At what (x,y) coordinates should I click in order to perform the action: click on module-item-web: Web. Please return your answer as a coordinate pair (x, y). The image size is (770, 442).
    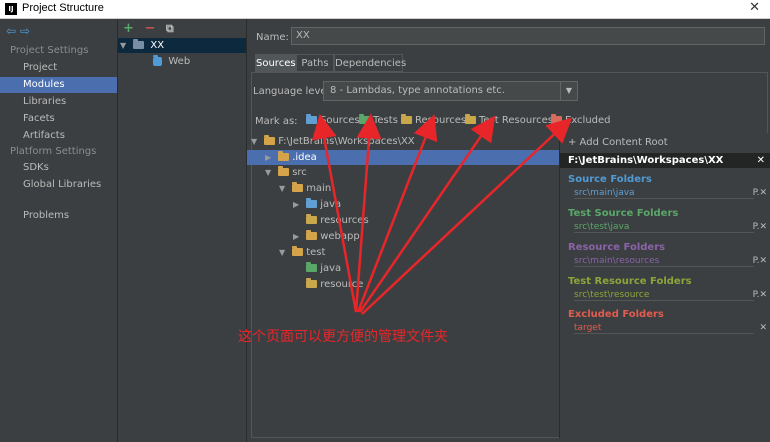
    Looking at the image, I should click on (182, 61).